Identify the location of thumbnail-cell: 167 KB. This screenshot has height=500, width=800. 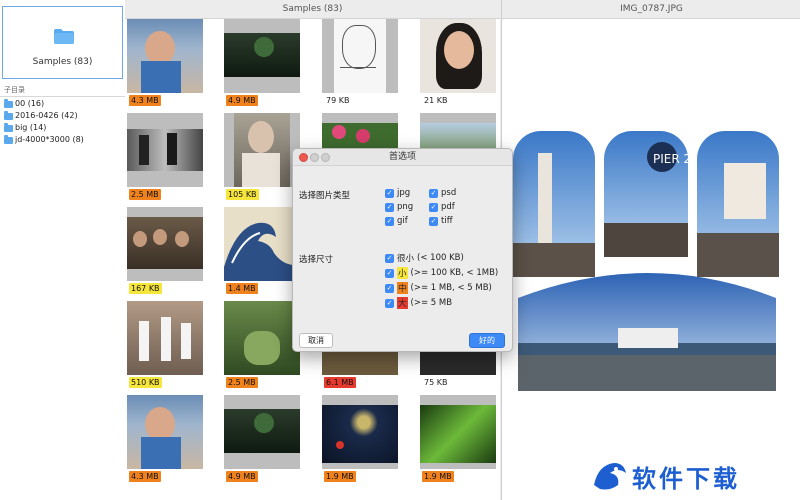
(165, 252).